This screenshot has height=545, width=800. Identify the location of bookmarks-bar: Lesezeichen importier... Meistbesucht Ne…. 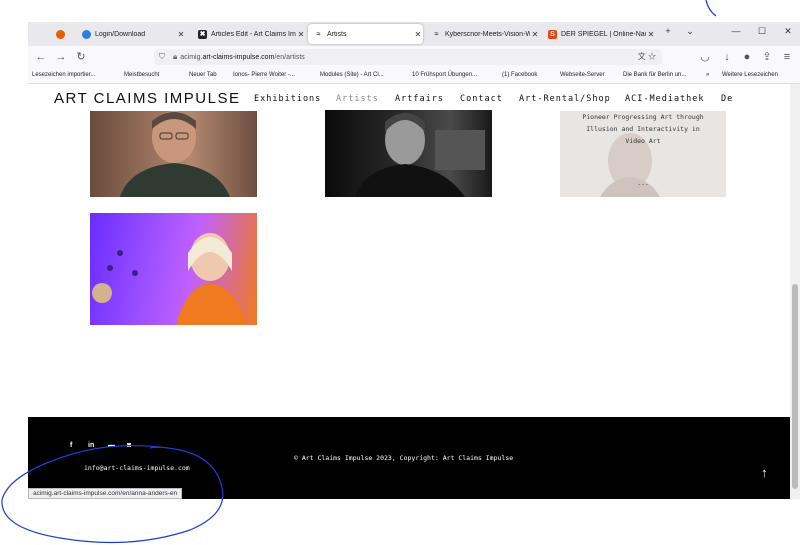
(414, 76).